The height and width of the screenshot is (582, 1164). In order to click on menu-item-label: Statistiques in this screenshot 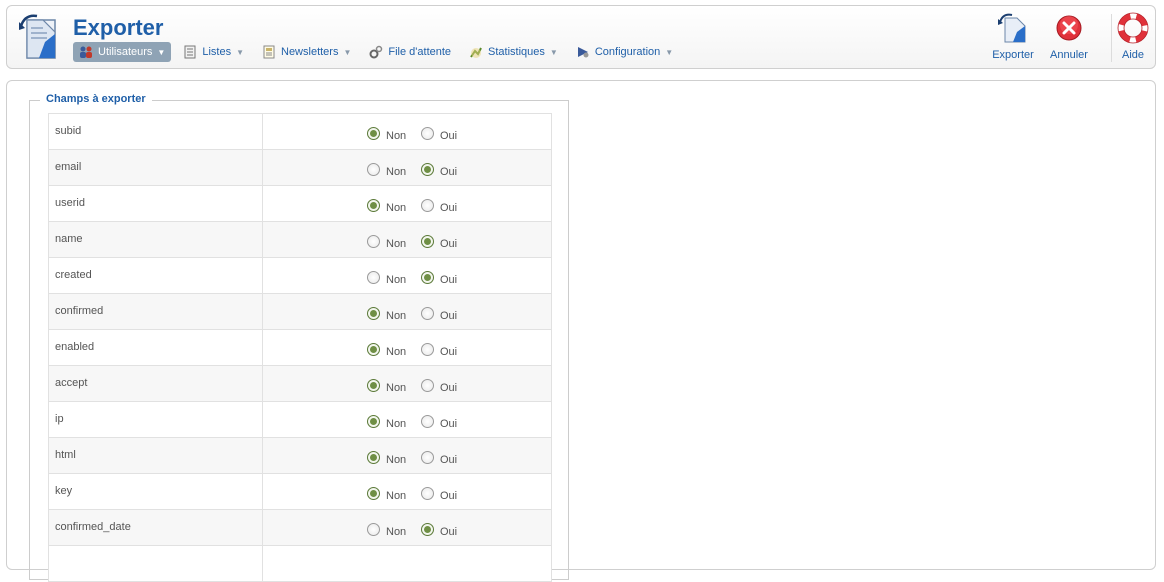, I will do `click(516, 52)`.